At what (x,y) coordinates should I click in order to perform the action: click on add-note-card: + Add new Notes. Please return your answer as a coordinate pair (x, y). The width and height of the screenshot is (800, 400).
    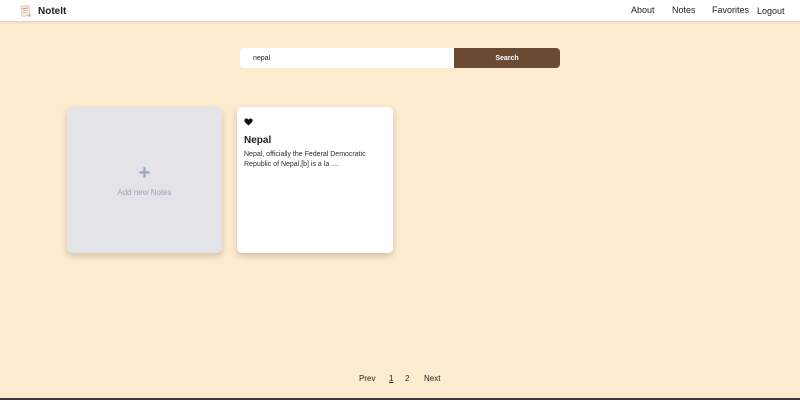
    Looking at the image, I should click on (144, 180).